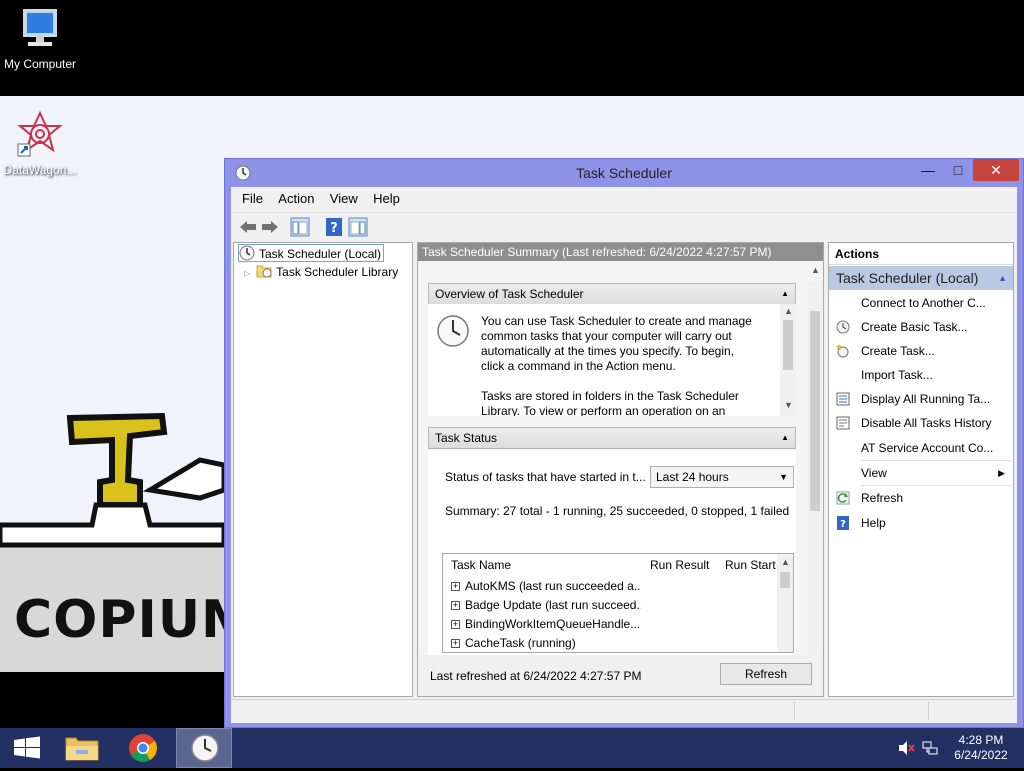  I want to click on minimize-button: —, so click(928, 170).